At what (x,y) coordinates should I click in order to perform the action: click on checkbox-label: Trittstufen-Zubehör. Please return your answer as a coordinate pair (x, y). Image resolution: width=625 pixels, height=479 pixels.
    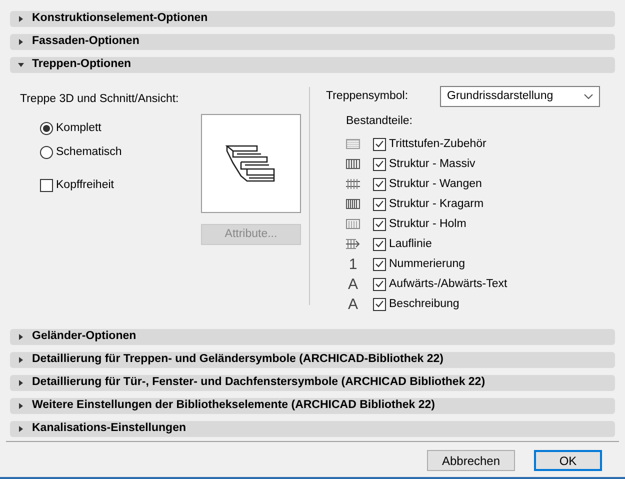
    Looking at the image, I should click on (437, 144).